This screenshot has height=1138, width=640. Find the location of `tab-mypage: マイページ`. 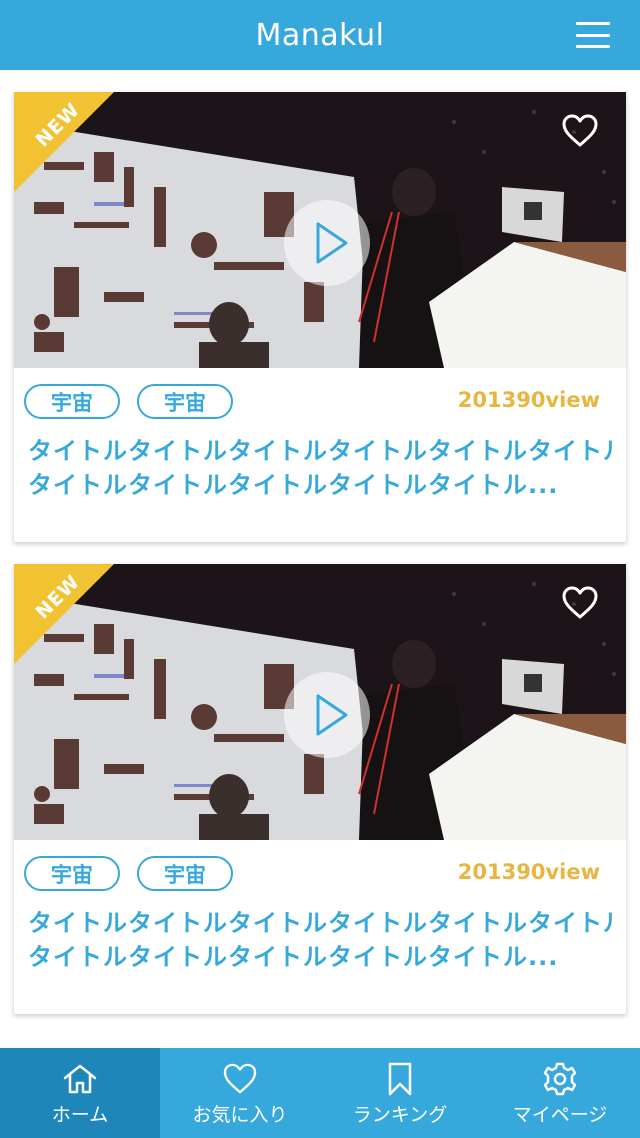

tab-mypage: マイページ is located at coordinates (560, 1093).